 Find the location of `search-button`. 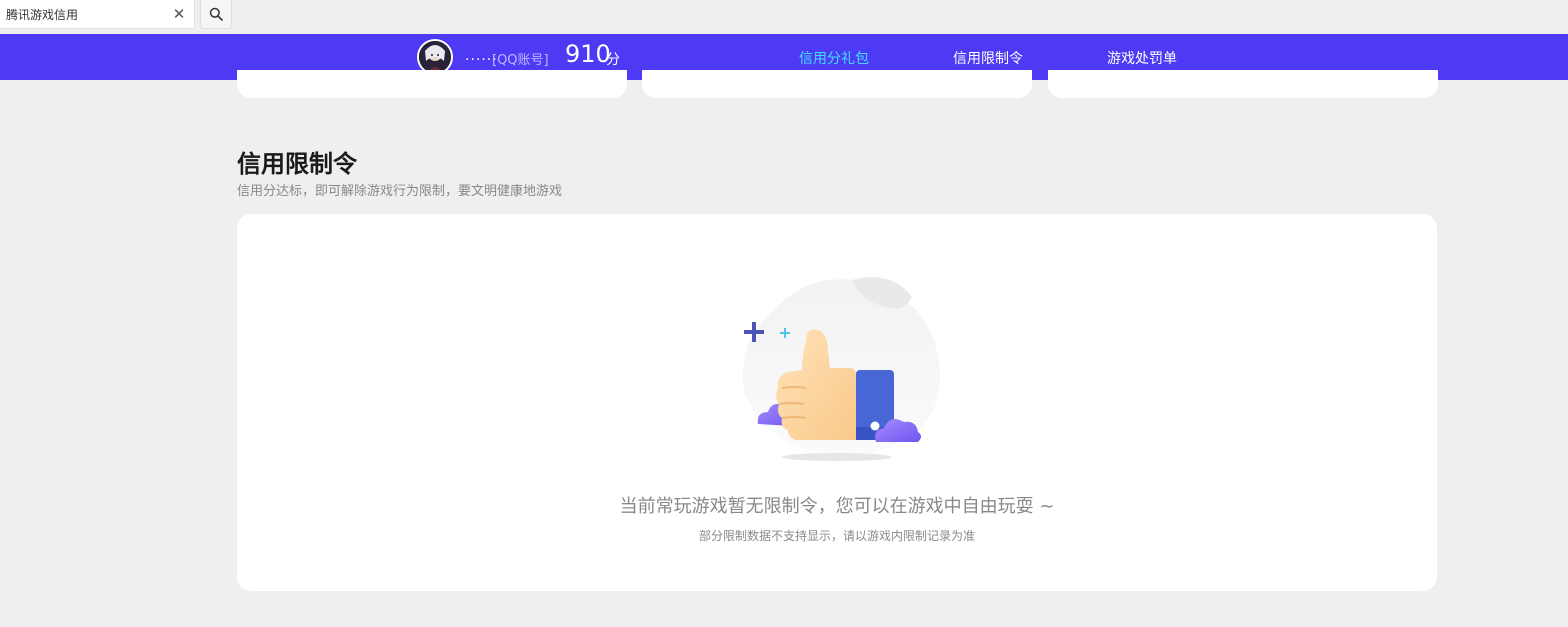

search-button is located at coordinates (216, 14).